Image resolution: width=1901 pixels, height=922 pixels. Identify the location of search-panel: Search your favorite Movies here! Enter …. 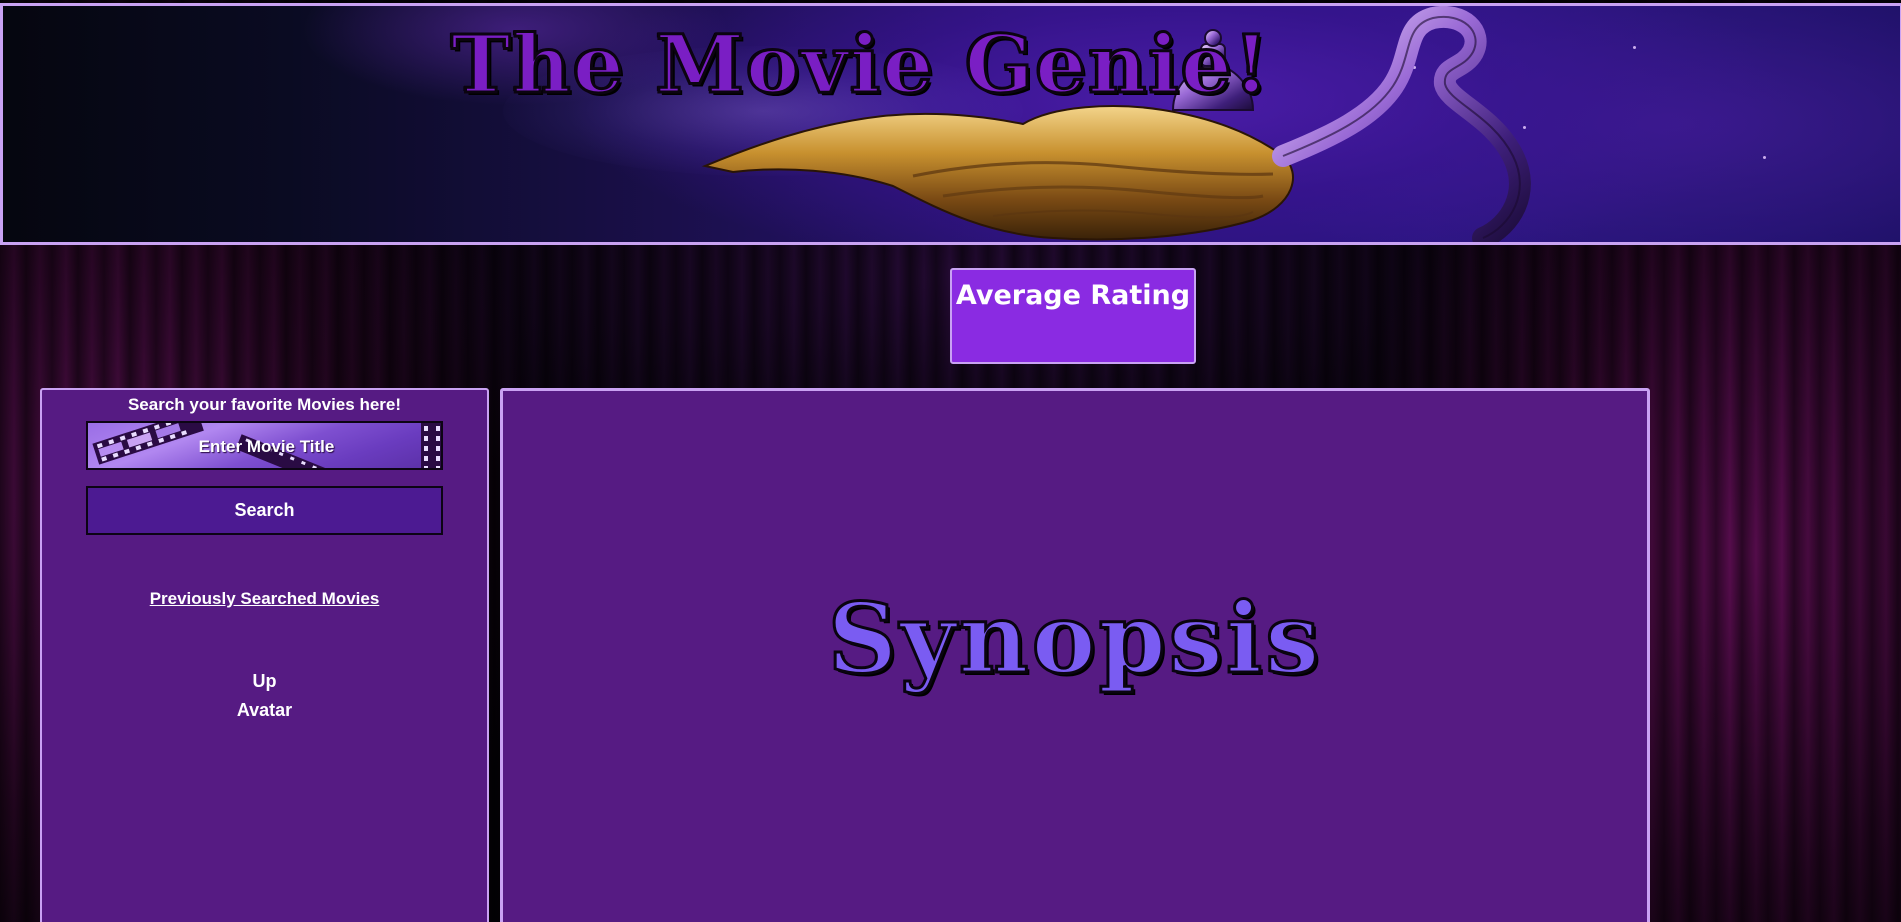
(264, 655).